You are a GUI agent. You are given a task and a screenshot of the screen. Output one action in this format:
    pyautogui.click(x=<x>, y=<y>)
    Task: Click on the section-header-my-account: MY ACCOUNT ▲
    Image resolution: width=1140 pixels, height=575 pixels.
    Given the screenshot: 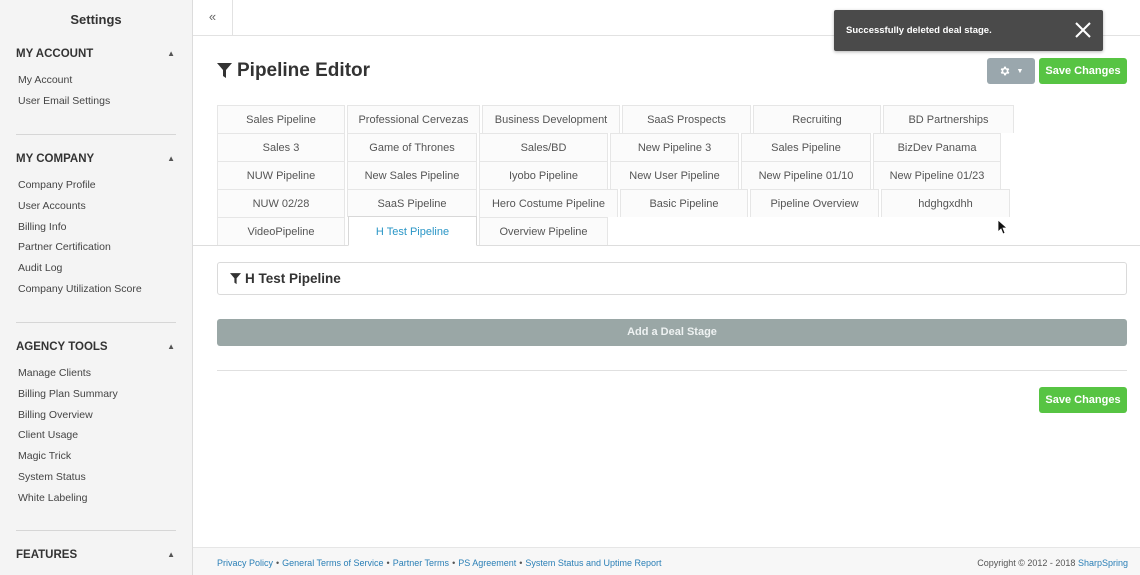 What is the action you would take?
    pyautogui.click(x=96, y=54)
    